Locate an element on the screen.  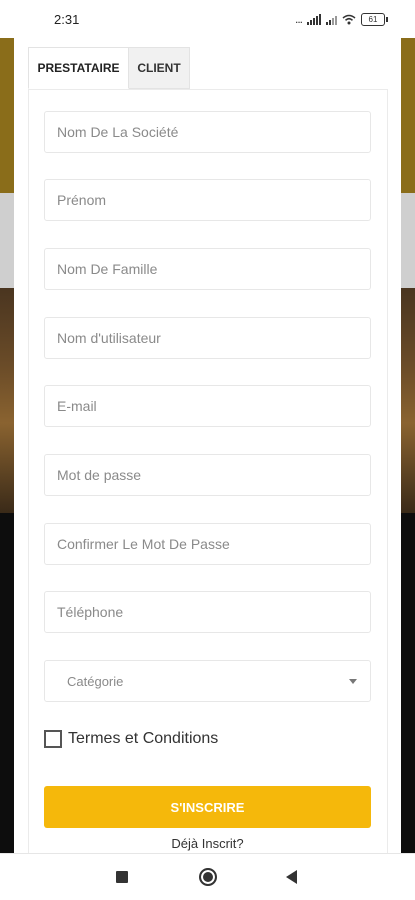
recent-apps-icon is located at coordinates (122, 877).